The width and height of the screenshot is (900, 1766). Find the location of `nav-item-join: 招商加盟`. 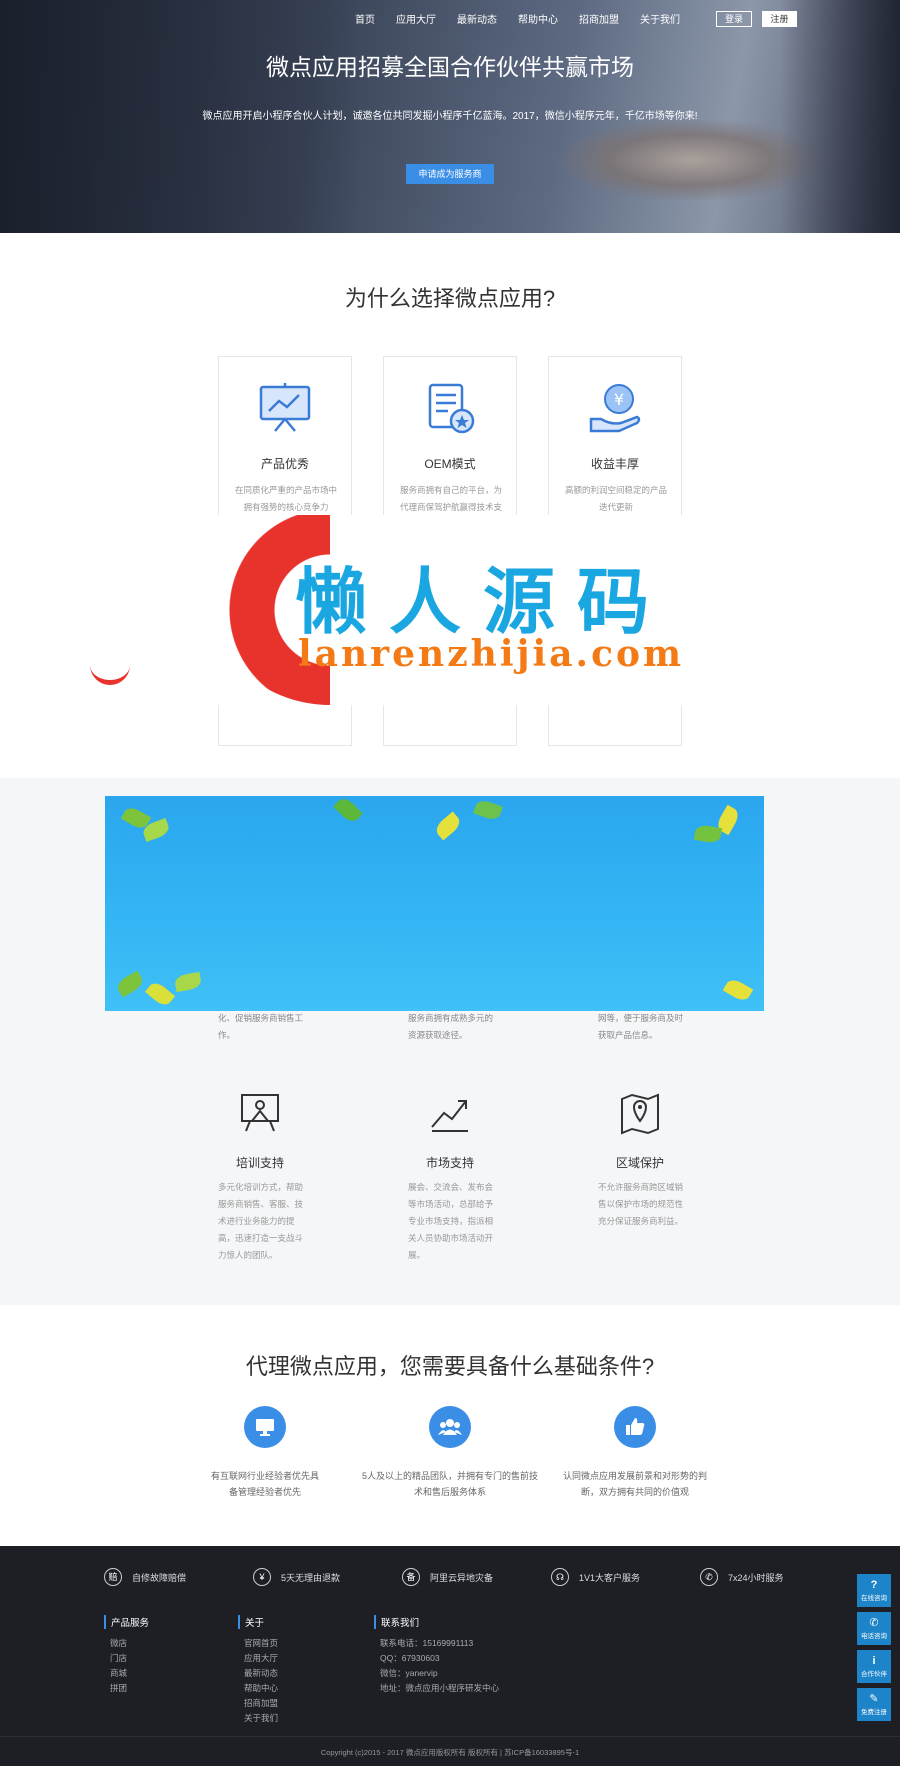

nav-item-join: 招商加盟 is located at coordinates (599, 18).